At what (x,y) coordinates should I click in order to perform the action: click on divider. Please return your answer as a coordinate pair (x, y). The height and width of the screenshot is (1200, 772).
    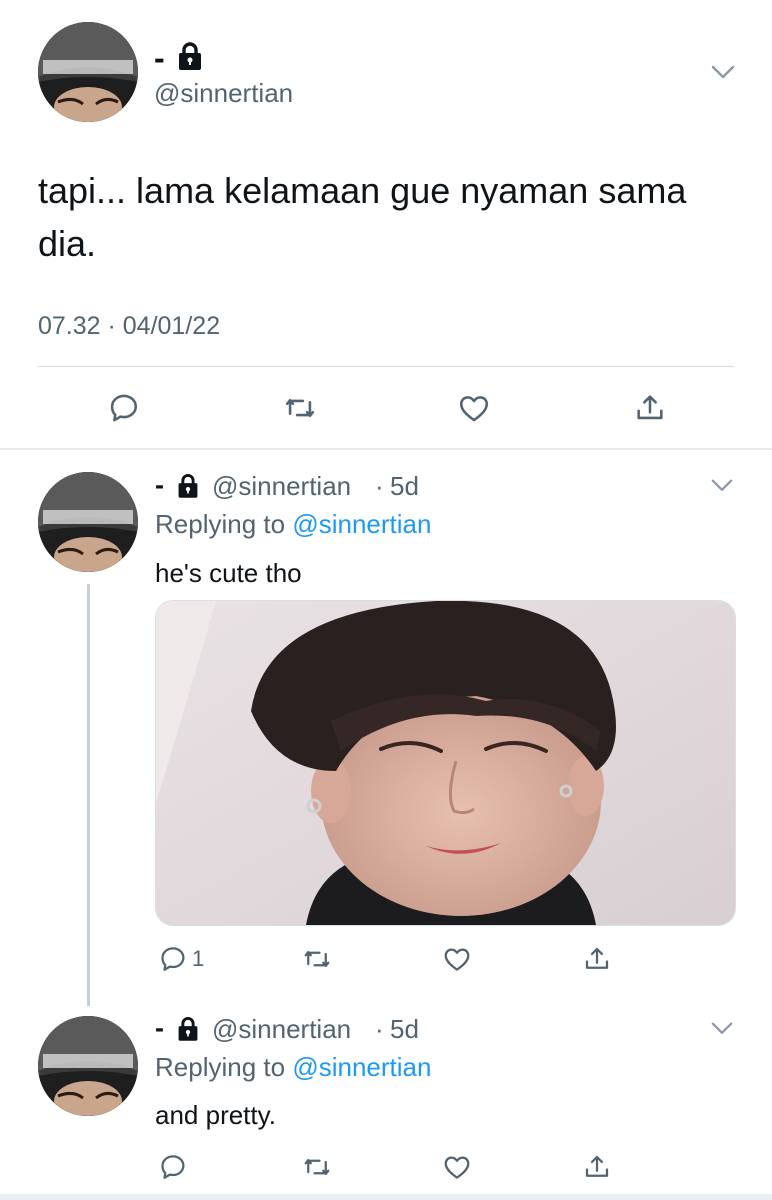
    Looking at the image, I should click on (386, 366).